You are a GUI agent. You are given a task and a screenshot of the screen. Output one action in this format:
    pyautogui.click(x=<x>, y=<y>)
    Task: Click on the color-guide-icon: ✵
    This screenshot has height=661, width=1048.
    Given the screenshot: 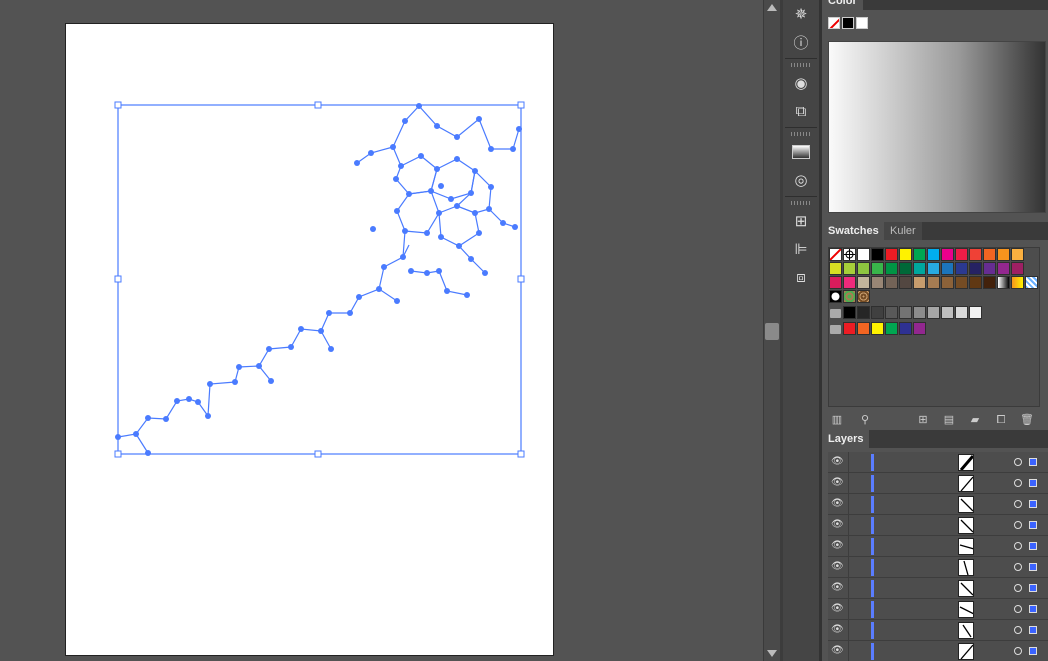 What is the action you would take?
    pyautogui.click(x=801, y=14)
    